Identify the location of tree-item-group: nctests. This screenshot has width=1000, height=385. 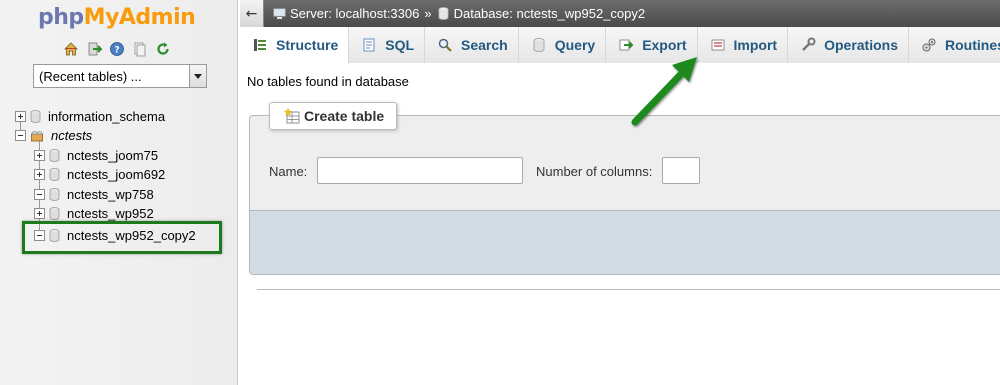
(53, 135).